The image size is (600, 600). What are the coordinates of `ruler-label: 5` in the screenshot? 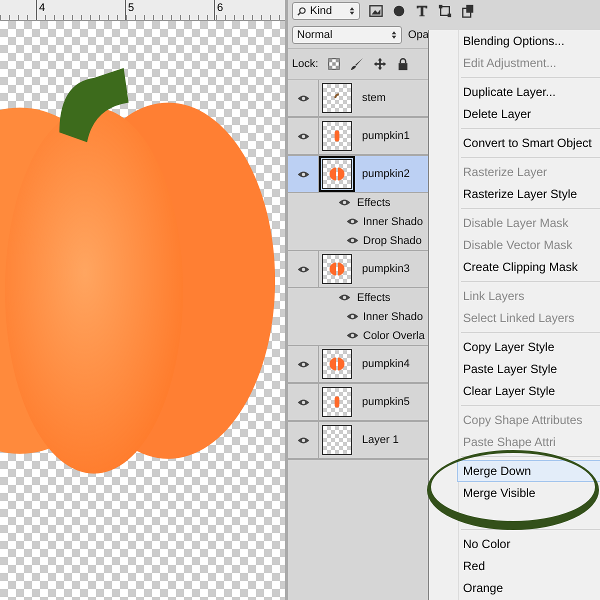 It's located at (132, 10).